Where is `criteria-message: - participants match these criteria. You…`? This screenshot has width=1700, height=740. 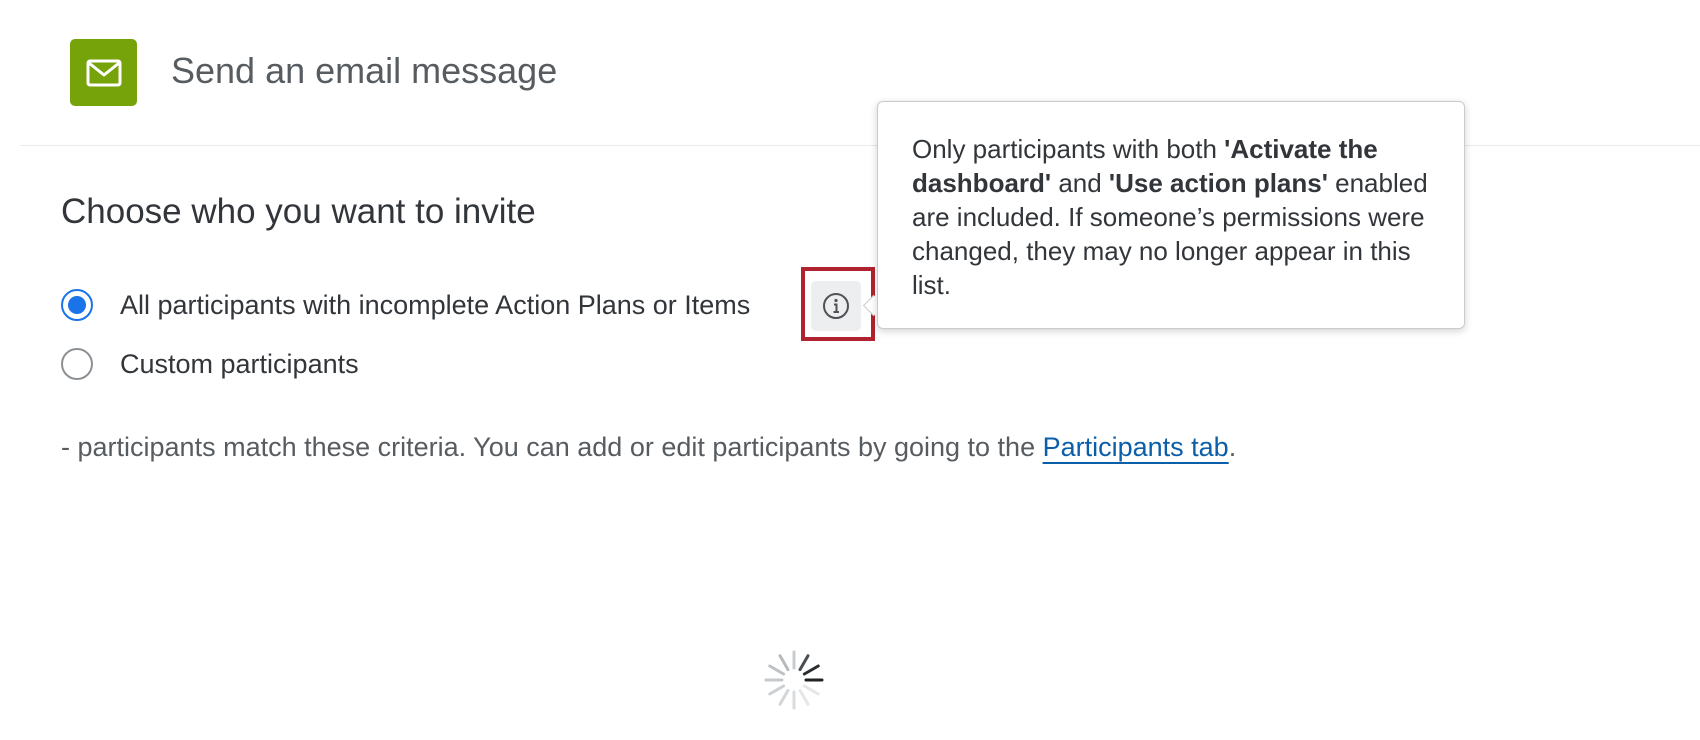
criteria-message: - participants match these criteria. You… is located at coordinates (648, 447).